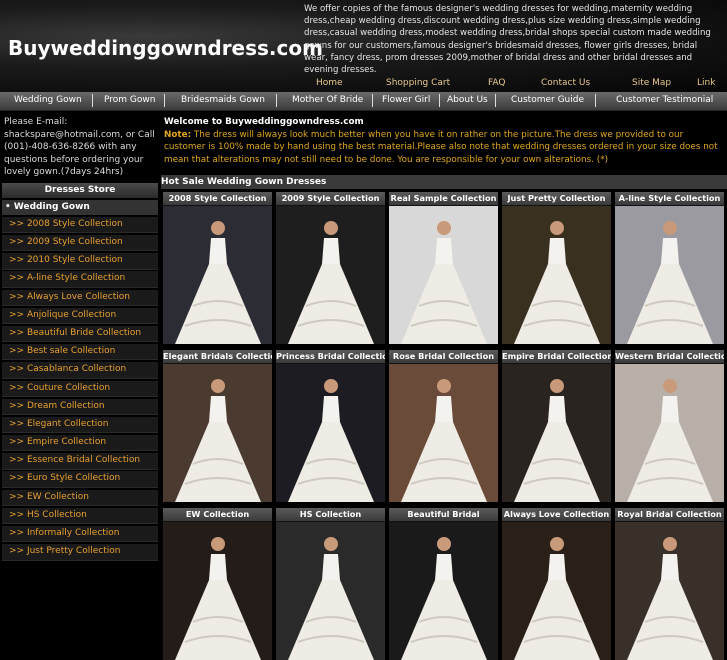 Image resolution: width=727 pixels, height=660 pixels. What do you see at coordinates (443, 514) in the screenshot?
I see `gown-caption: Beautiful Bridal` at bounding box center [443, 514].